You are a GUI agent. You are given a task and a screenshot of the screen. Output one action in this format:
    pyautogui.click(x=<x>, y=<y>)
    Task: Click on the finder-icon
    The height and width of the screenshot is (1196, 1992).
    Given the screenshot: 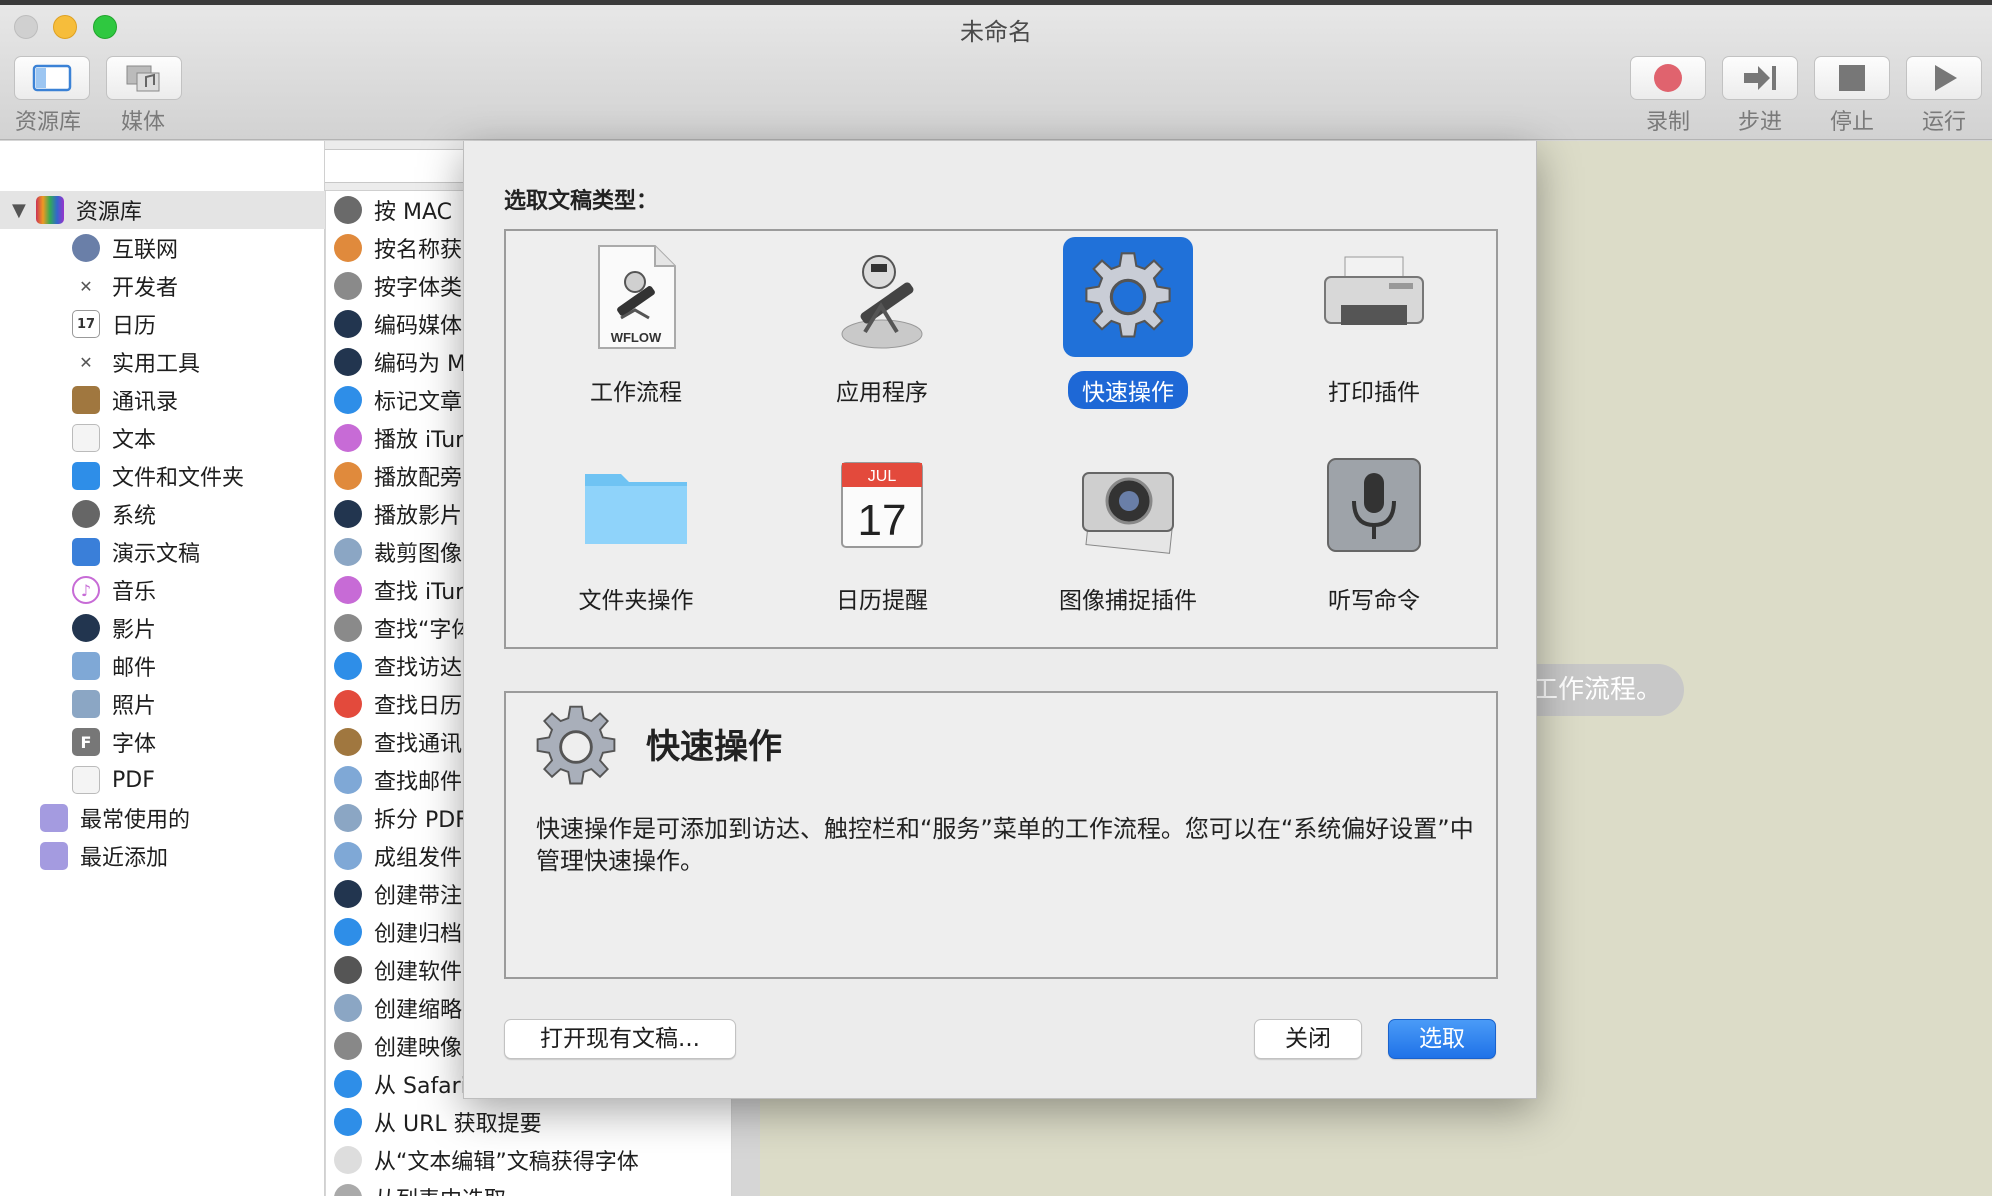 What is the action you would take?
    pyautogui.click(x=86, y=476)
    